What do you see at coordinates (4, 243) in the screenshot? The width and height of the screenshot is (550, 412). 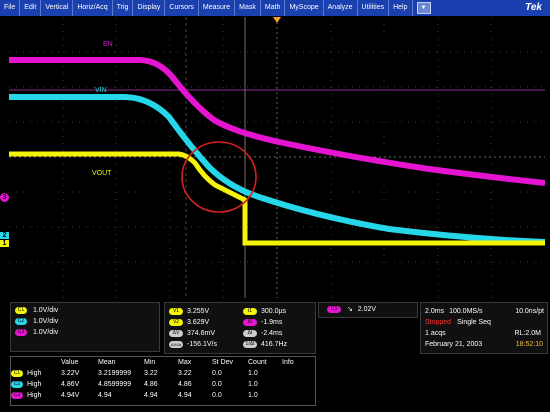 I see `ch1-ground-marker: 1` at bounding box center [4, 243].